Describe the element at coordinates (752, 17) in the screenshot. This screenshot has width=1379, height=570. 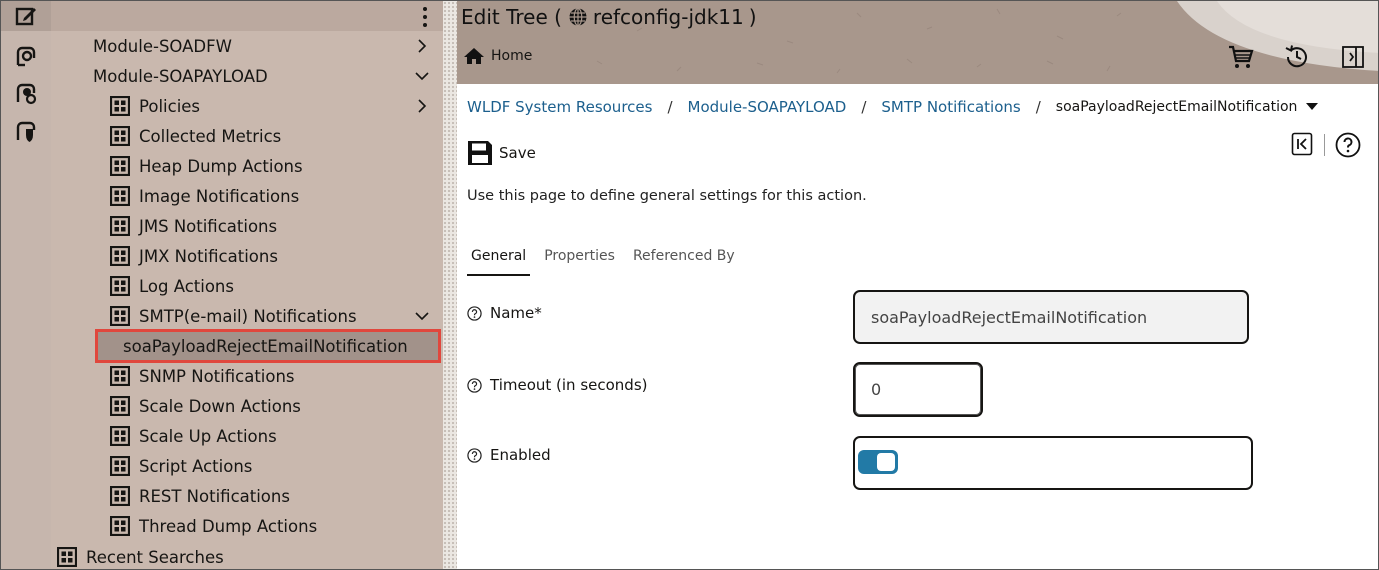
I see `title-suffix: )` at that location.